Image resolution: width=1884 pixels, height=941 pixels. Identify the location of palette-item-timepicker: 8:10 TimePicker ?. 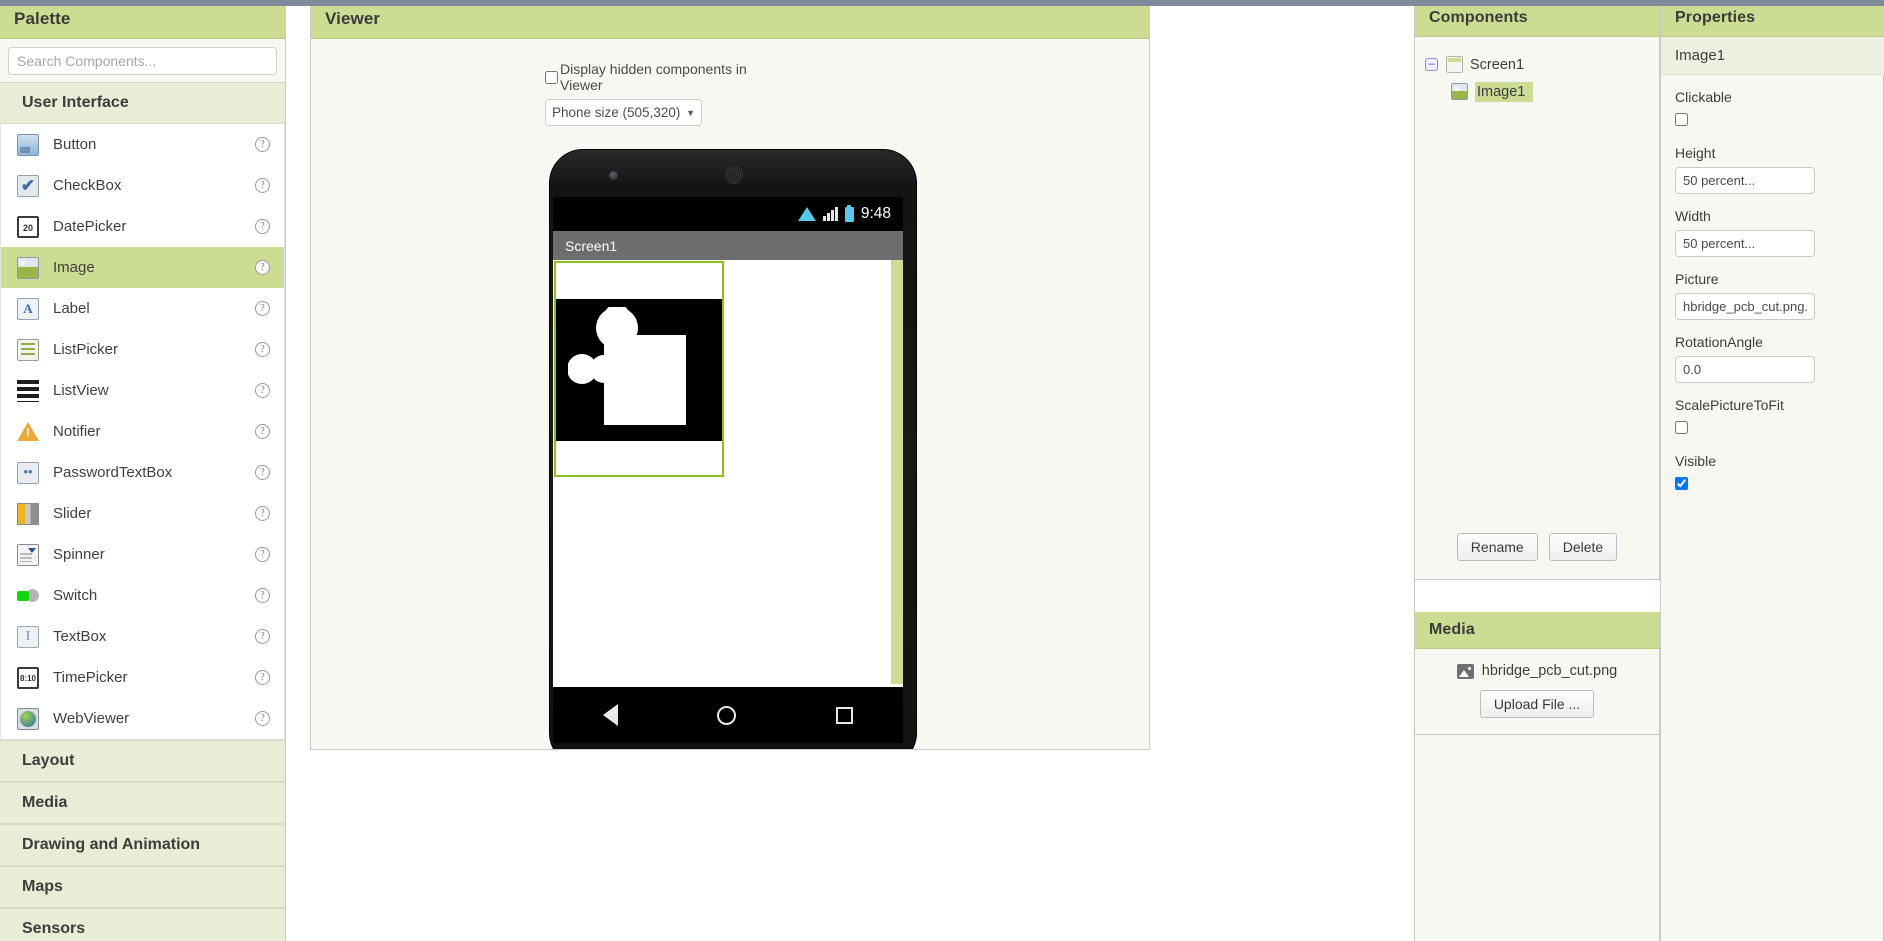
(142, 677).